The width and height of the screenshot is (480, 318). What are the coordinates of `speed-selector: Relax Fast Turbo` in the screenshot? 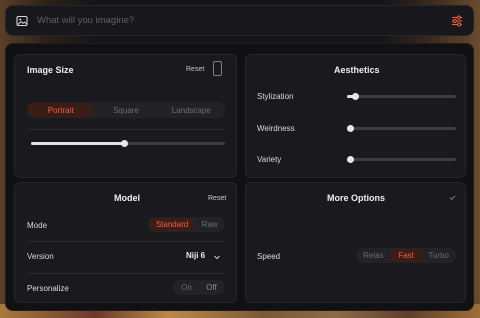 It's located at (406, 255).